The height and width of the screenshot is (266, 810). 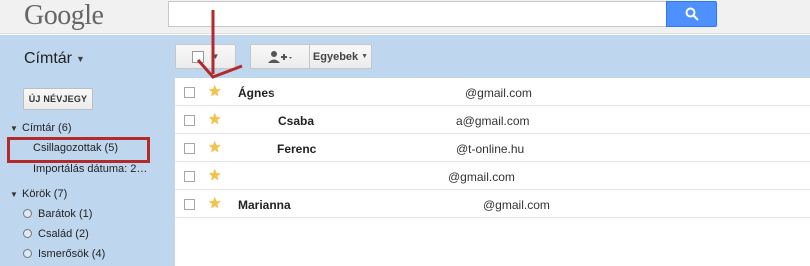 I want to click on sidebar-item-label: Ismerősök (4), so click(x=72, y=254).